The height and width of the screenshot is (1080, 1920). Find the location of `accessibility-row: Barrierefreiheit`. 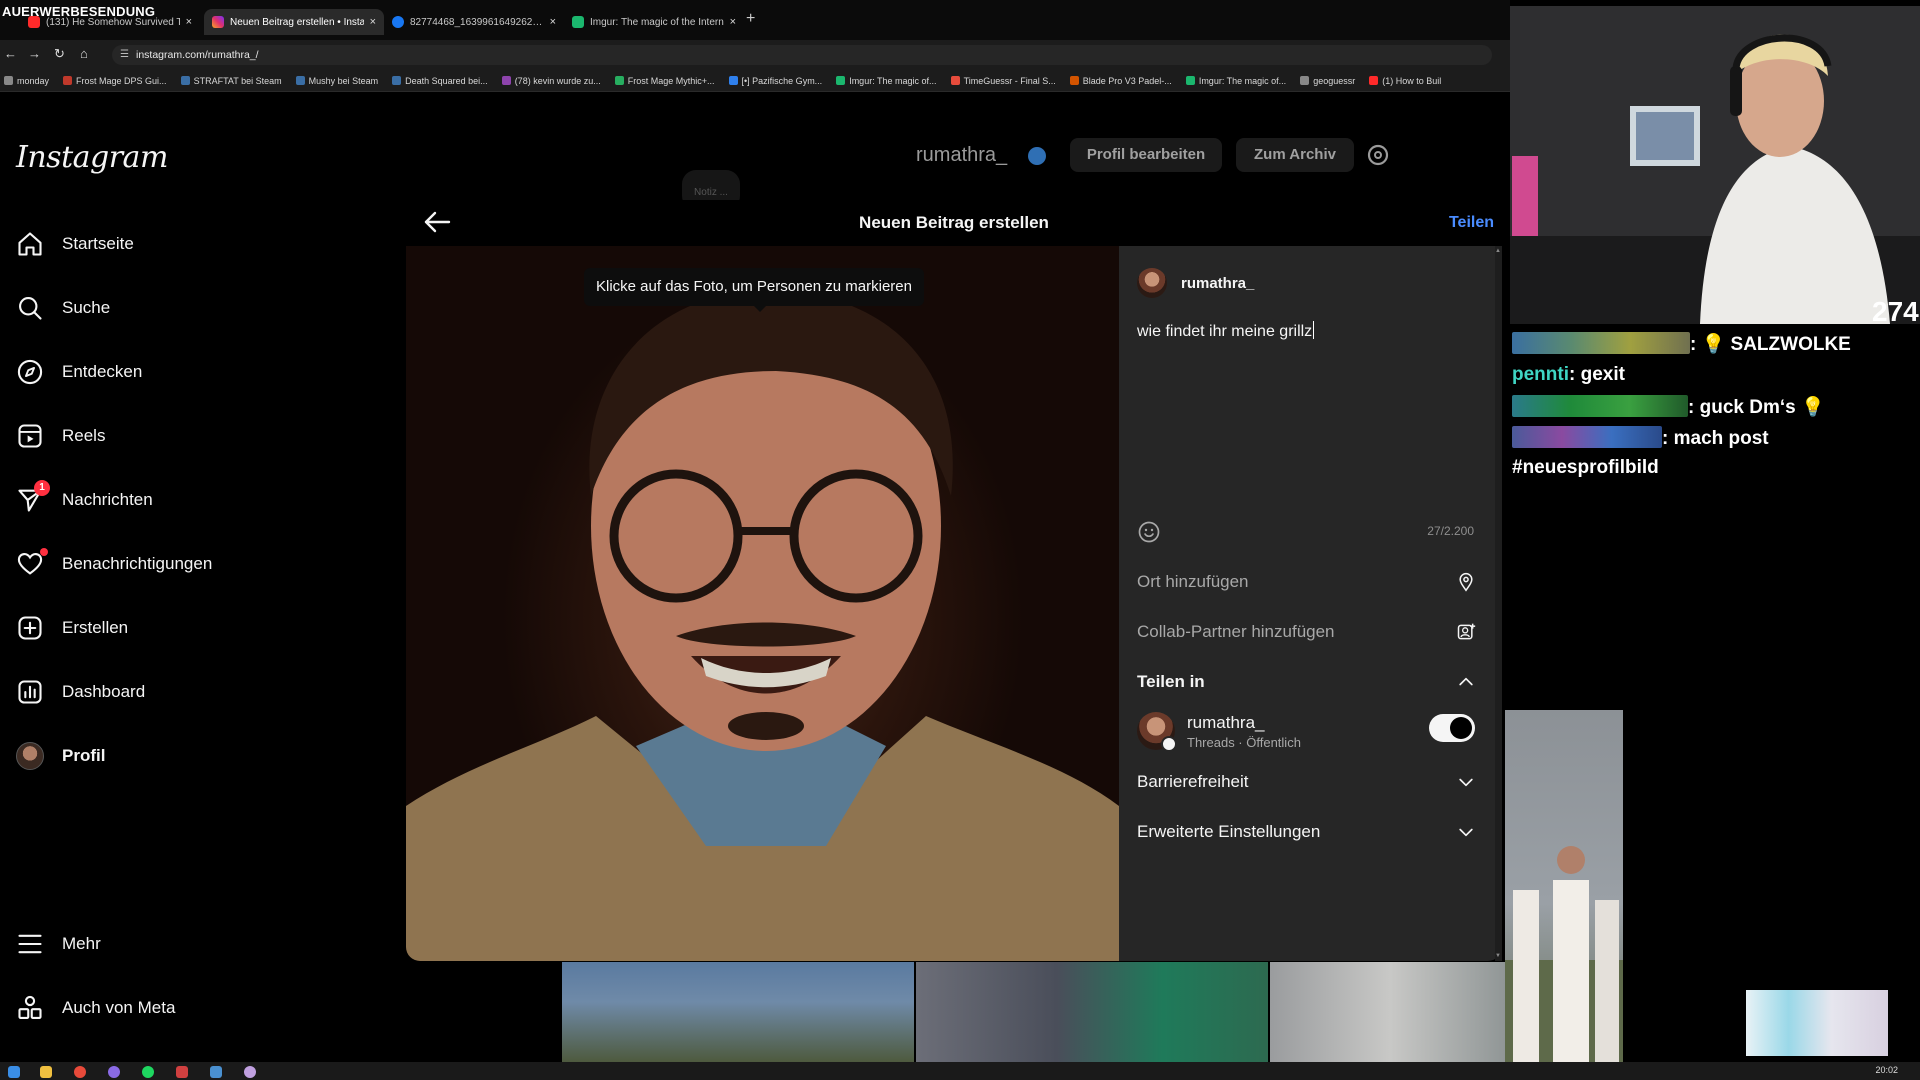

accessibility-row: Barrierefreiheit is located at coordinates (1193, 782).